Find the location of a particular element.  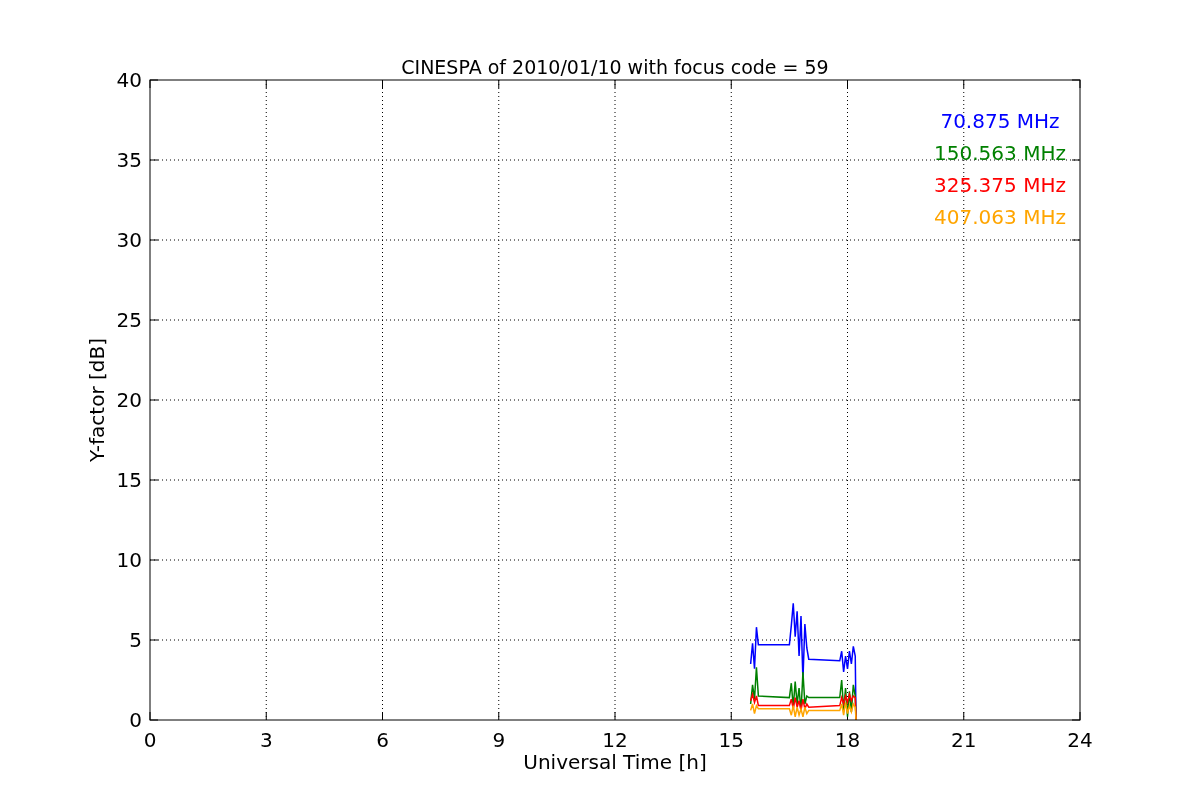

tick-label: 12 is located at coordinates (615, 740).